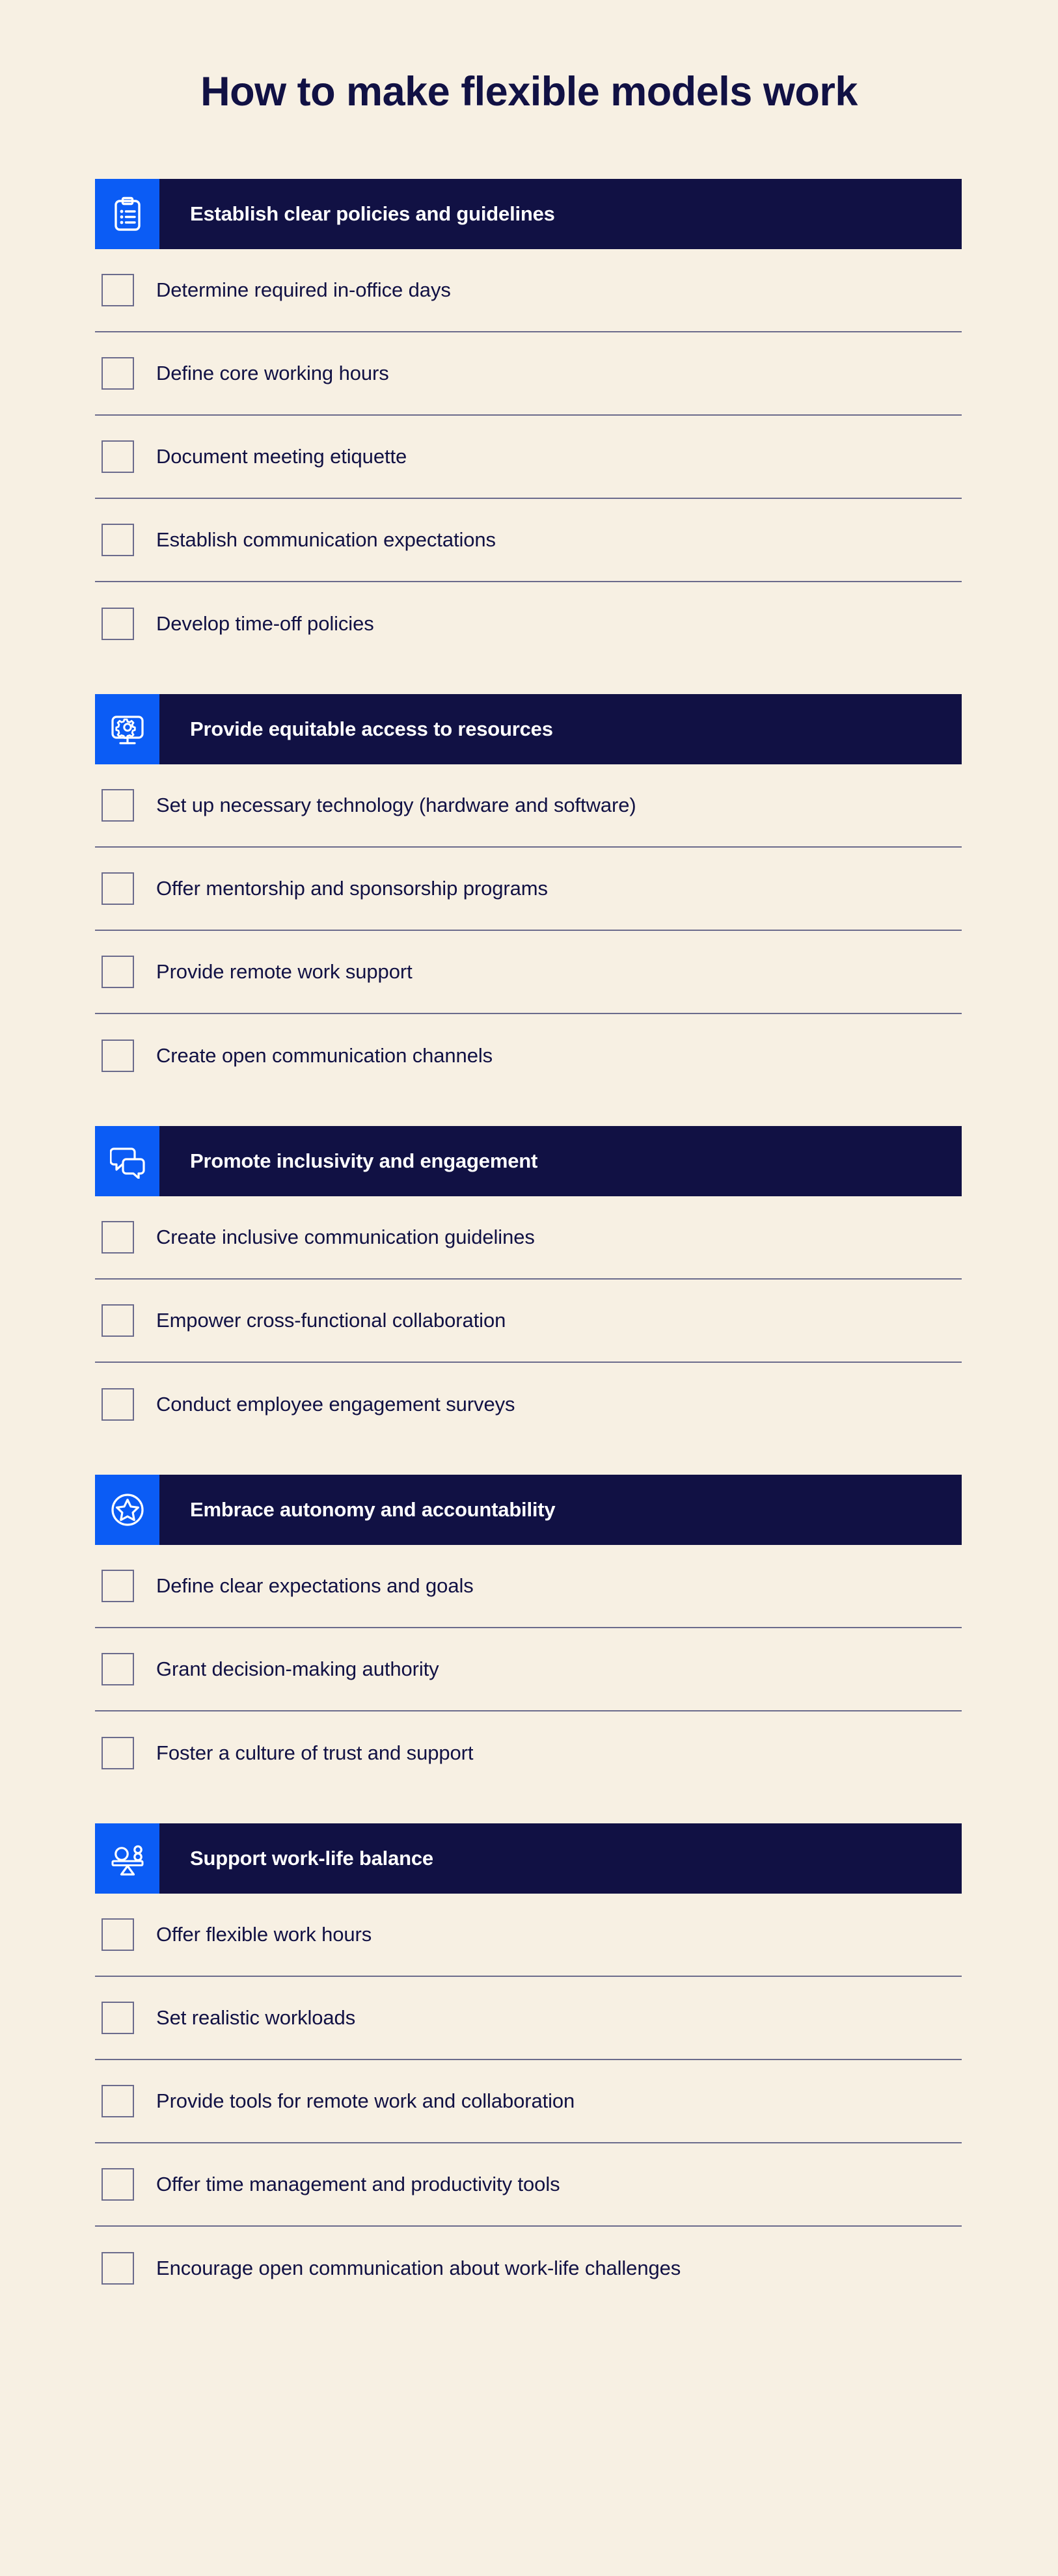  I want to click on section-header: Support work-life balance, so click(528, 1858).